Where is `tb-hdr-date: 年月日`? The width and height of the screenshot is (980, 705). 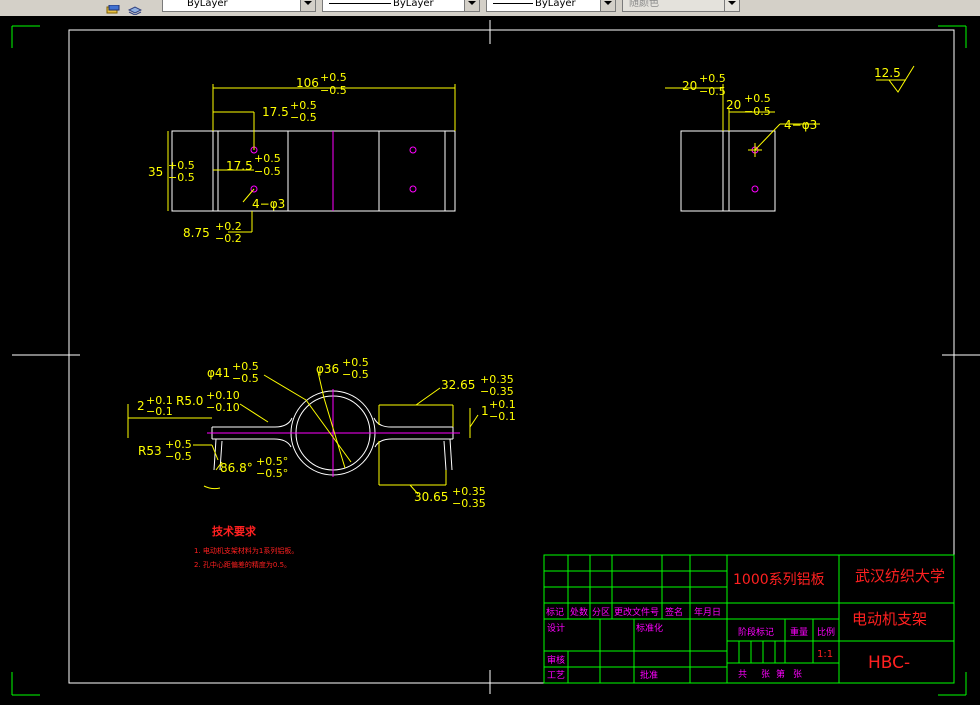
tb-hdr-date: 年月日 is located at coordinates (707, 612).